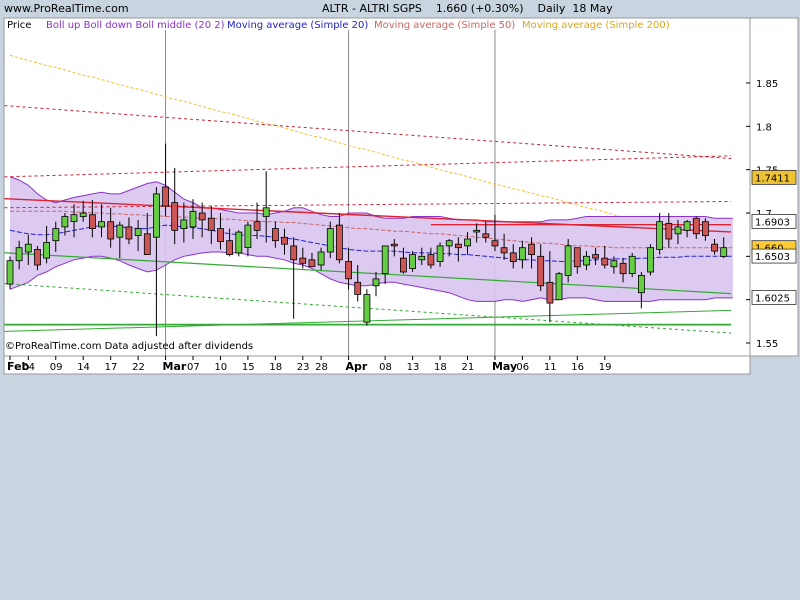 Image resolution: width=800 pixels, height=600 pixels. What do you see at coordinates (193, 367) in the screenshot?
I see `date-label: 07` at bounding box center [193, 367].